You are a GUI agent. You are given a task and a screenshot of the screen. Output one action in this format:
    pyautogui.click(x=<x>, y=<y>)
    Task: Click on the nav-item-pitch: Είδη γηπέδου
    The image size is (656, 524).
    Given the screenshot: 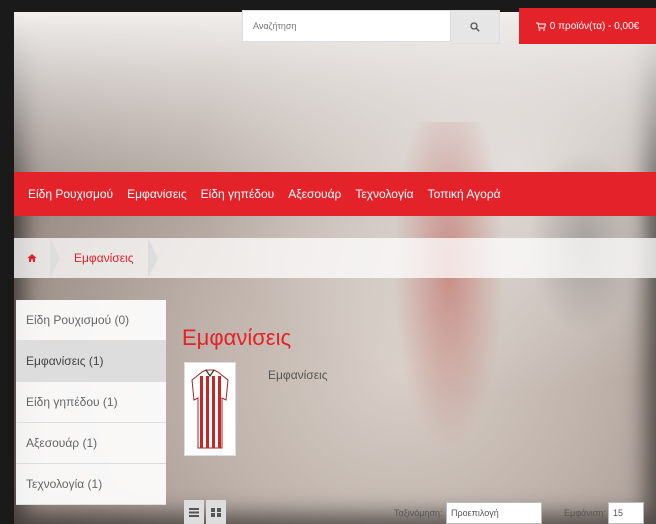 What is the action you would take?
    pyautogui.click(x=238, y=194)
    